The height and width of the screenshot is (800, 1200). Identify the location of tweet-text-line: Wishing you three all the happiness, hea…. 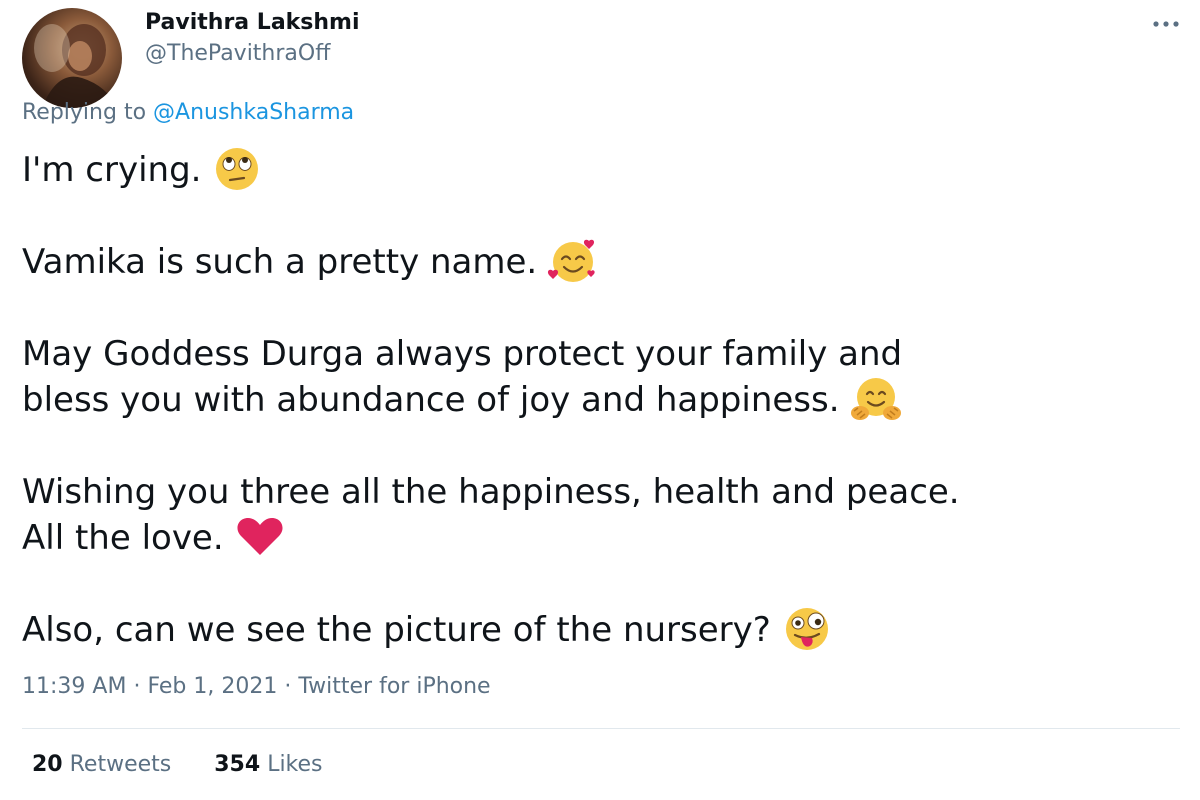
(491, 492).